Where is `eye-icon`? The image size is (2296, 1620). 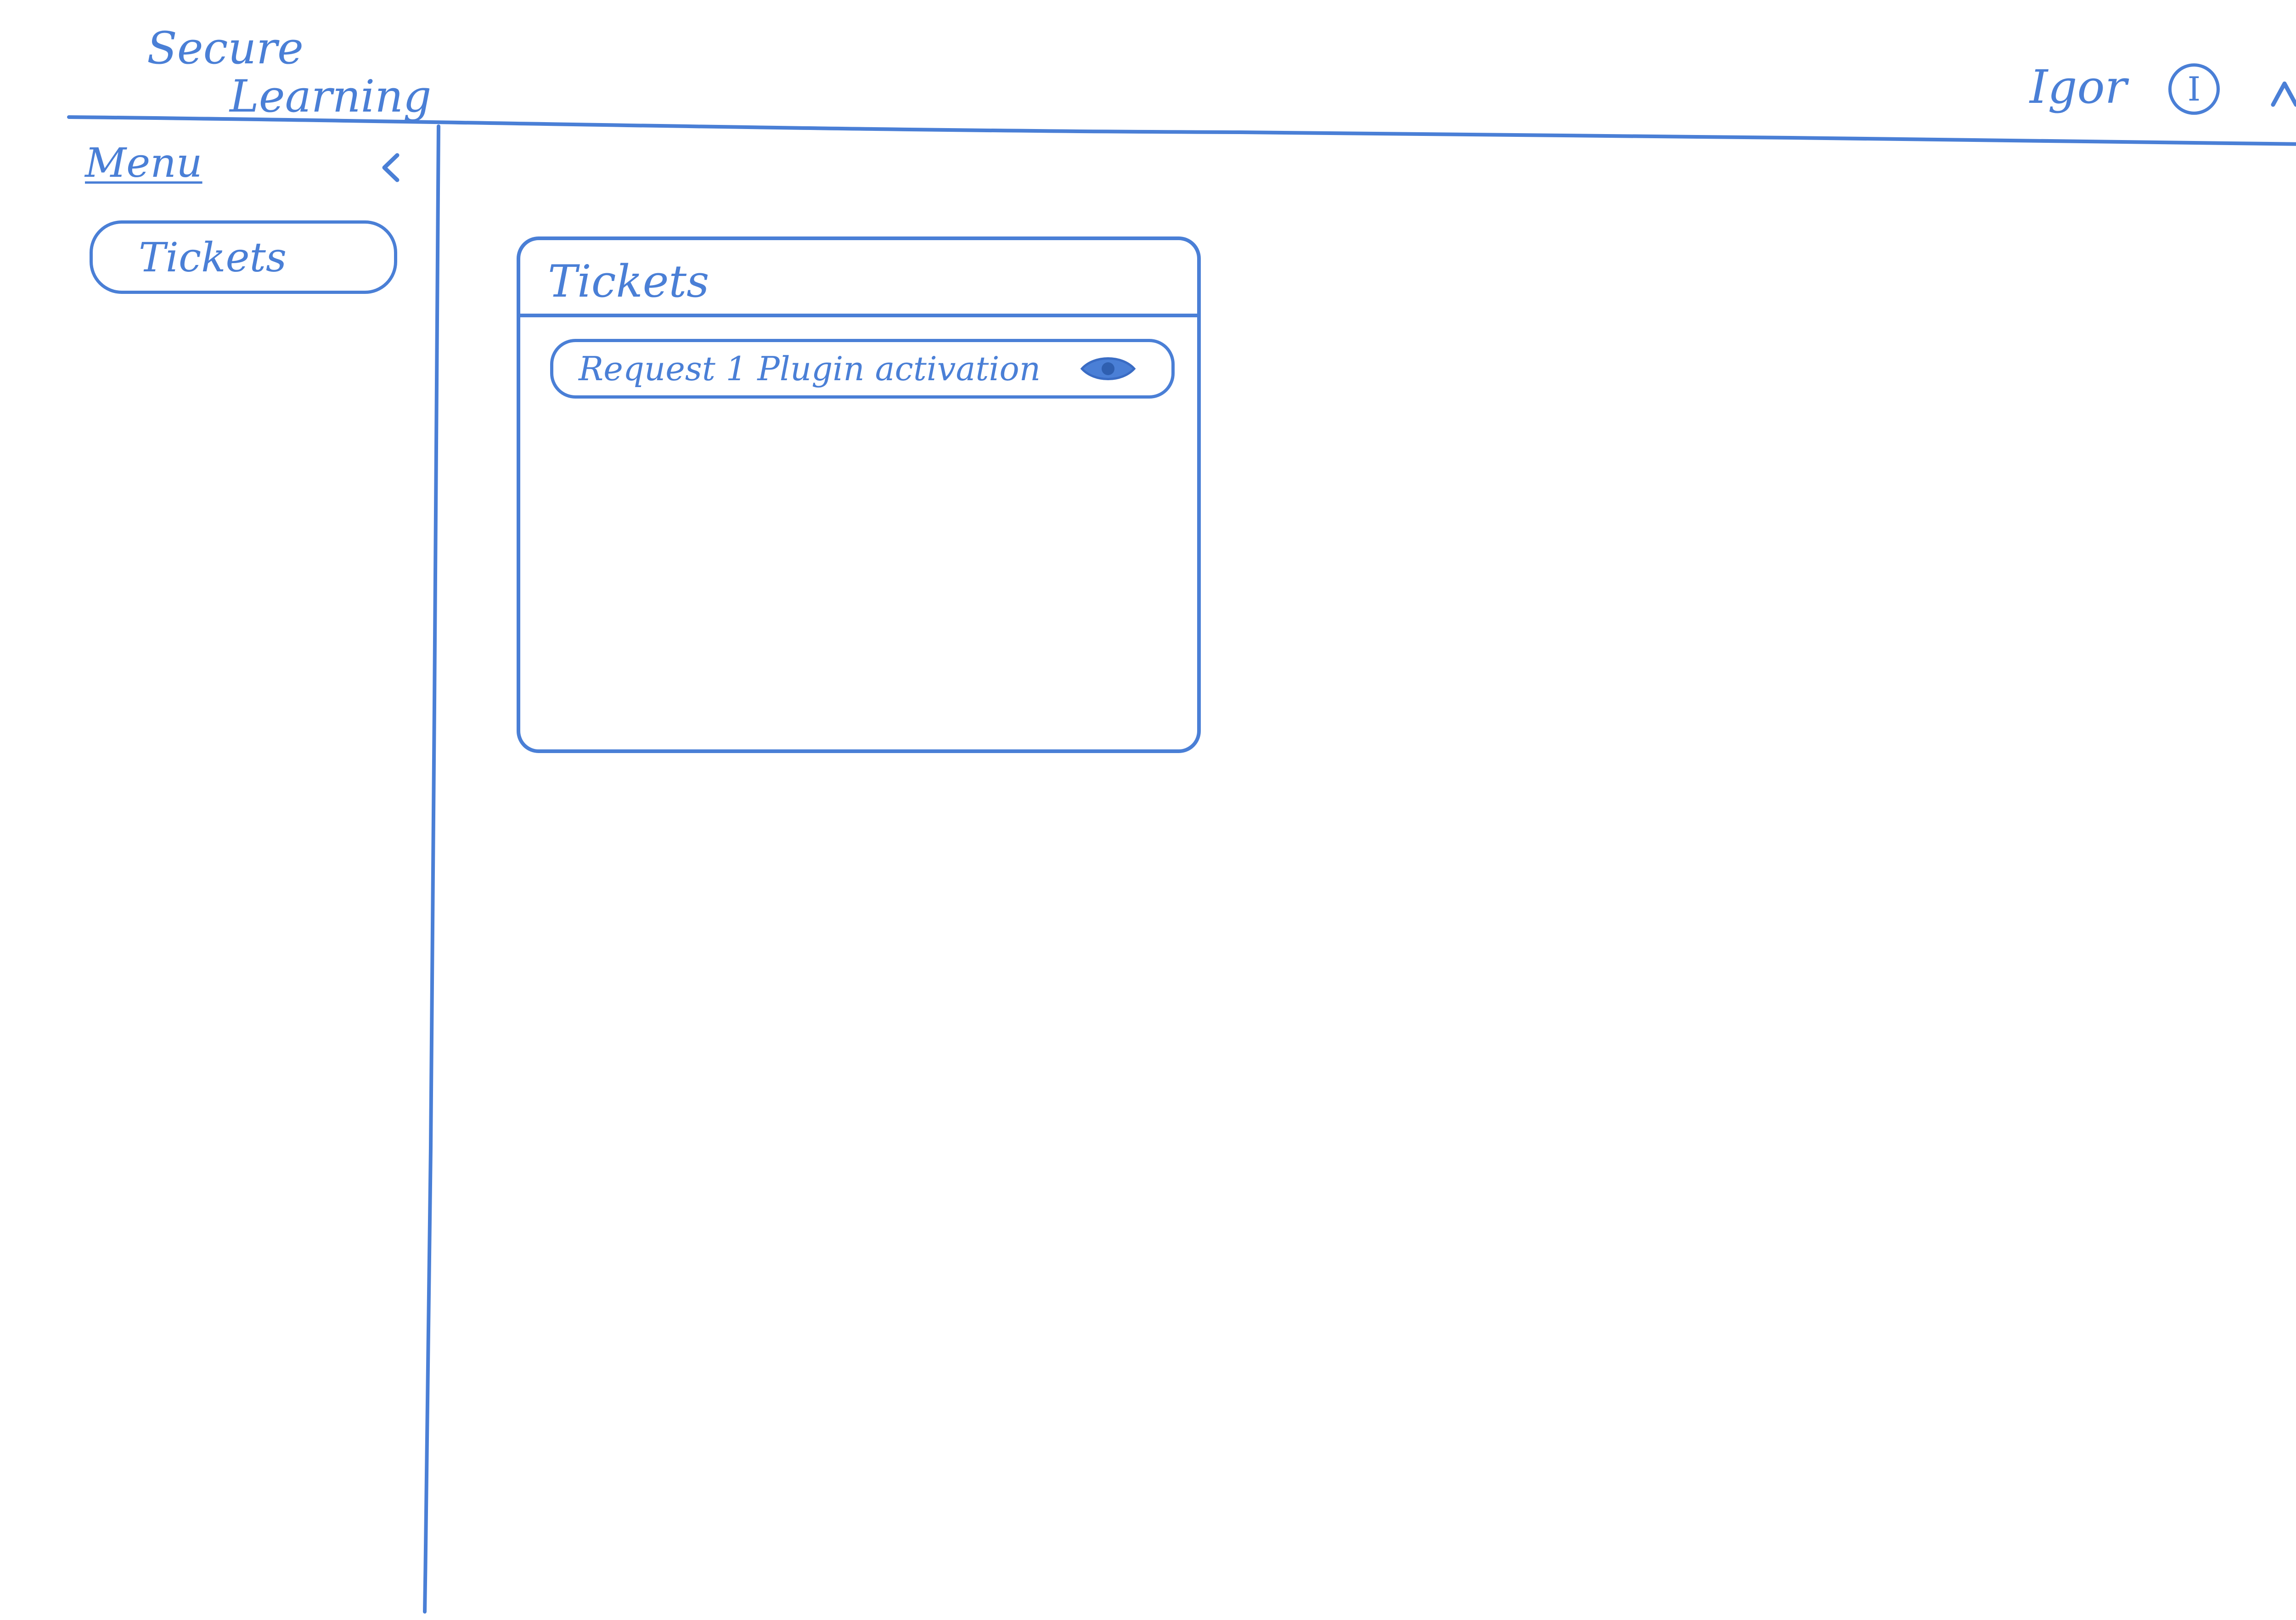
eye-icon is located at coordinates (1108, 368).